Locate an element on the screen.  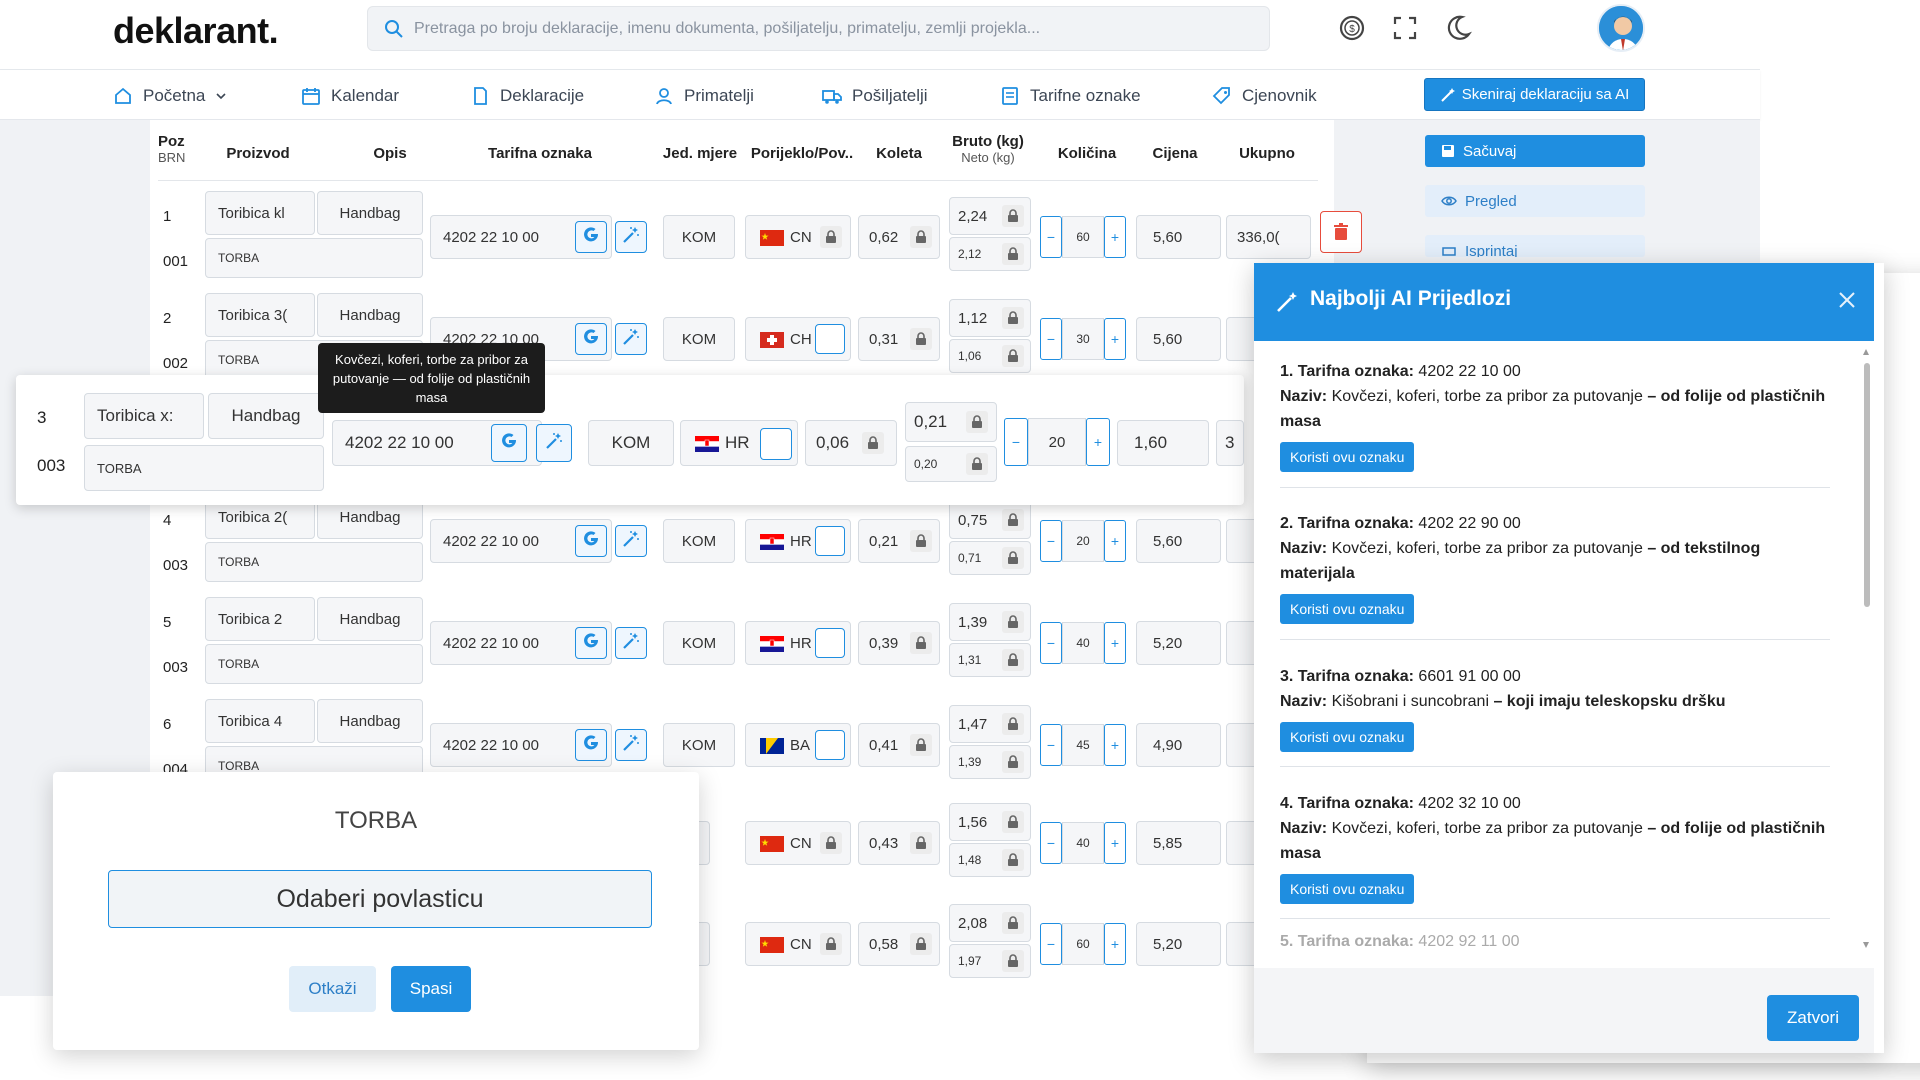
quantity-input: 30 is located at coordinates (1083, 339).